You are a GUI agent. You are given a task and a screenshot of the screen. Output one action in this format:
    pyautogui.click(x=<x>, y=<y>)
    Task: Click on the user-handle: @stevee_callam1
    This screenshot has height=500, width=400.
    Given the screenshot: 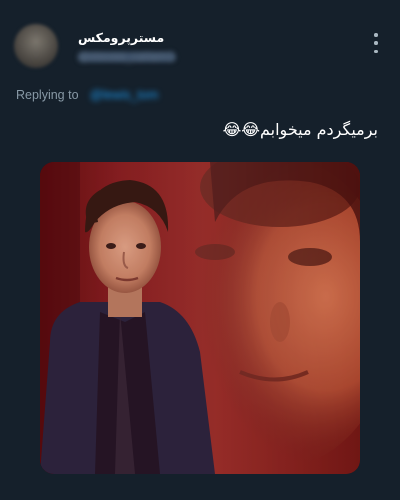 What is the action you would take?
    pyautogui.click(x=126, y=56)
    